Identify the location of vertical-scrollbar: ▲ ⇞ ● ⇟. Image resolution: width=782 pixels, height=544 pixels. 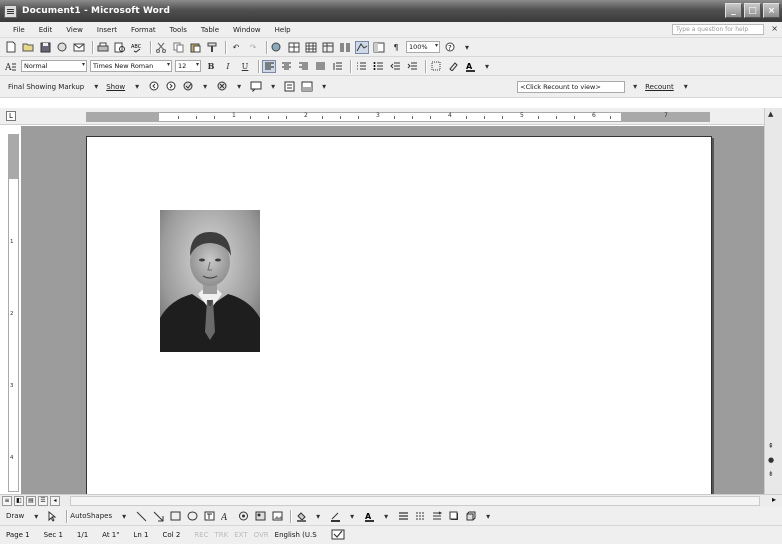
(773, 301).